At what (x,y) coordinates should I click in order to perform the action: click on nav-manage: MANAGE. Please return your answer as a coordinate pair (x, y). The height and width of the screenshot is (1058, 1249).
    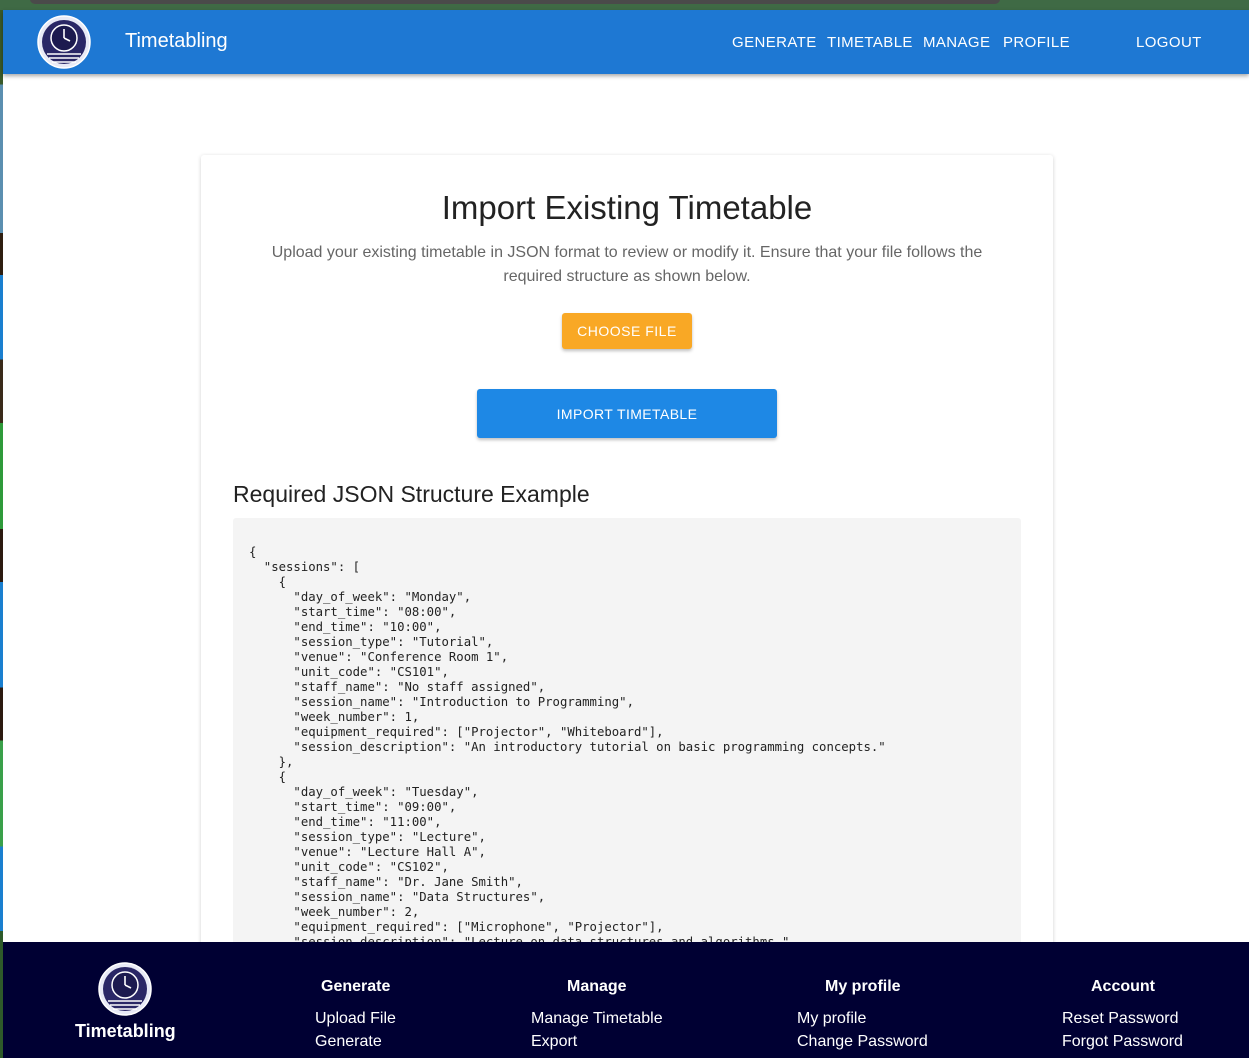
    Looking at the image, I should click on (956, 42).